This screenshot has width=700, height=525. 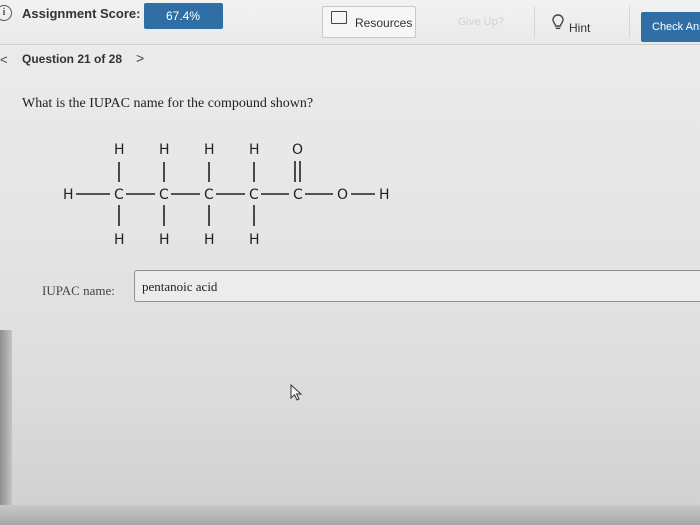 What do you see at coordinates (254, 150) in the screenshot?
I see `atom-h-top-4: H` at bounding box center [254, 150].